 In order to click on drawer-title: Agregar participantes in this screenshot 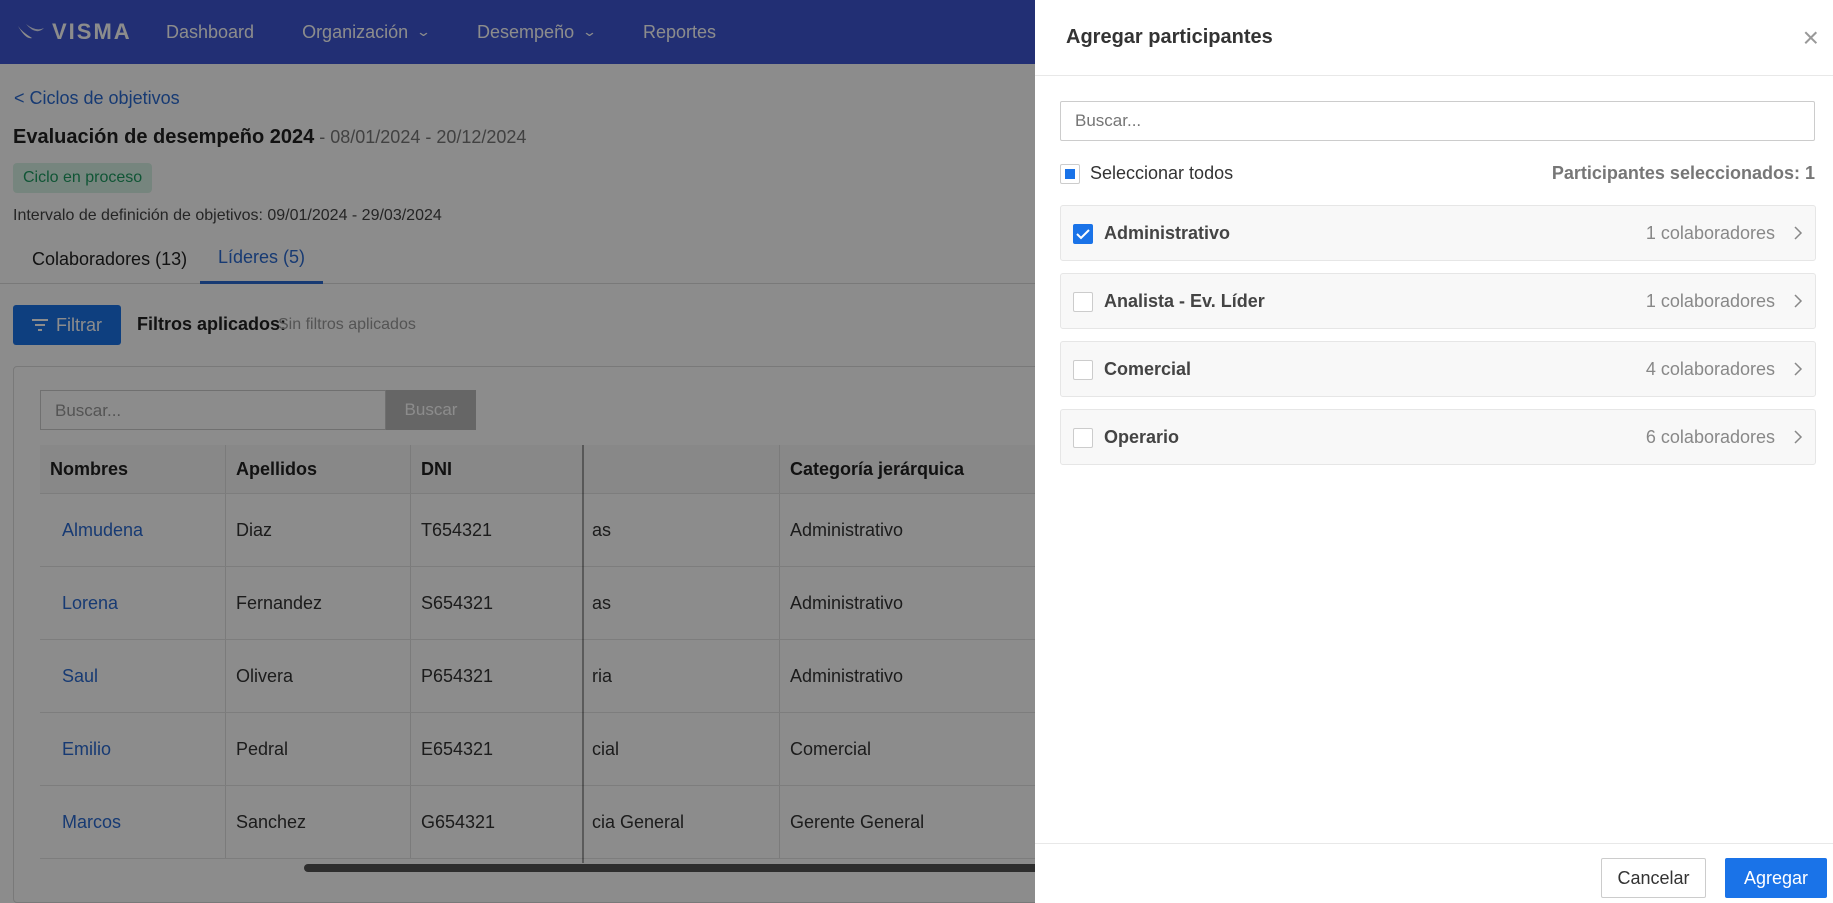, I will do `click(1169, 37)`.